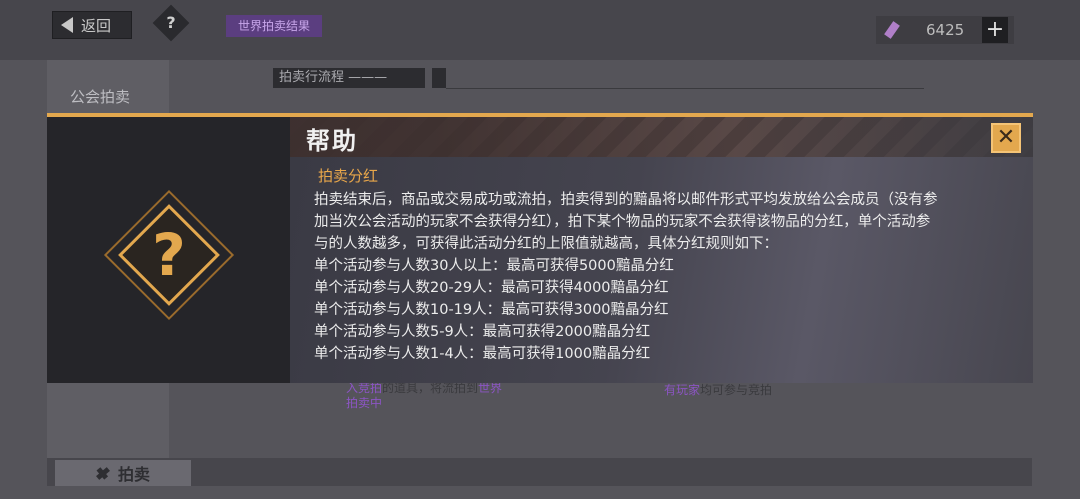 The height and width of the screenshot is (499, 1080). What do you see at coordinates (491, 310) in the screenshot?
I see `help-text-line: 单个活动参与人数10-19人：最高可获得3000黯晶分红` at bounding box center [491, 310].